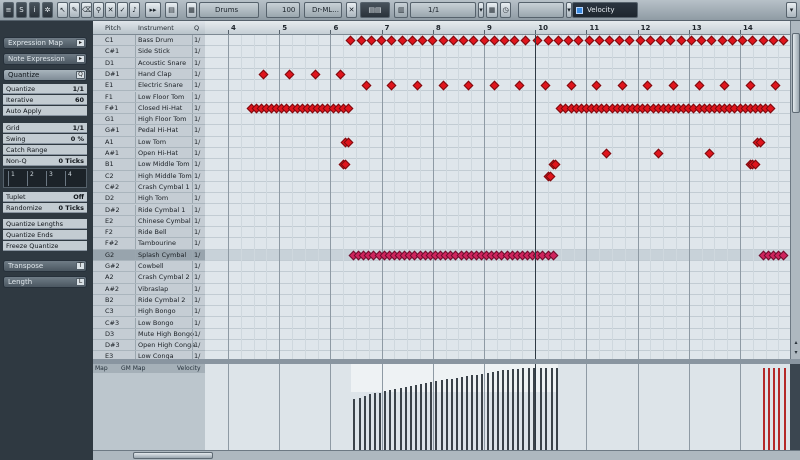  Describe the element at coordinates (149, 278) in the screenshot. I see `drum-row-a2: A2 Crash Cymbal 2 1/` at that location.